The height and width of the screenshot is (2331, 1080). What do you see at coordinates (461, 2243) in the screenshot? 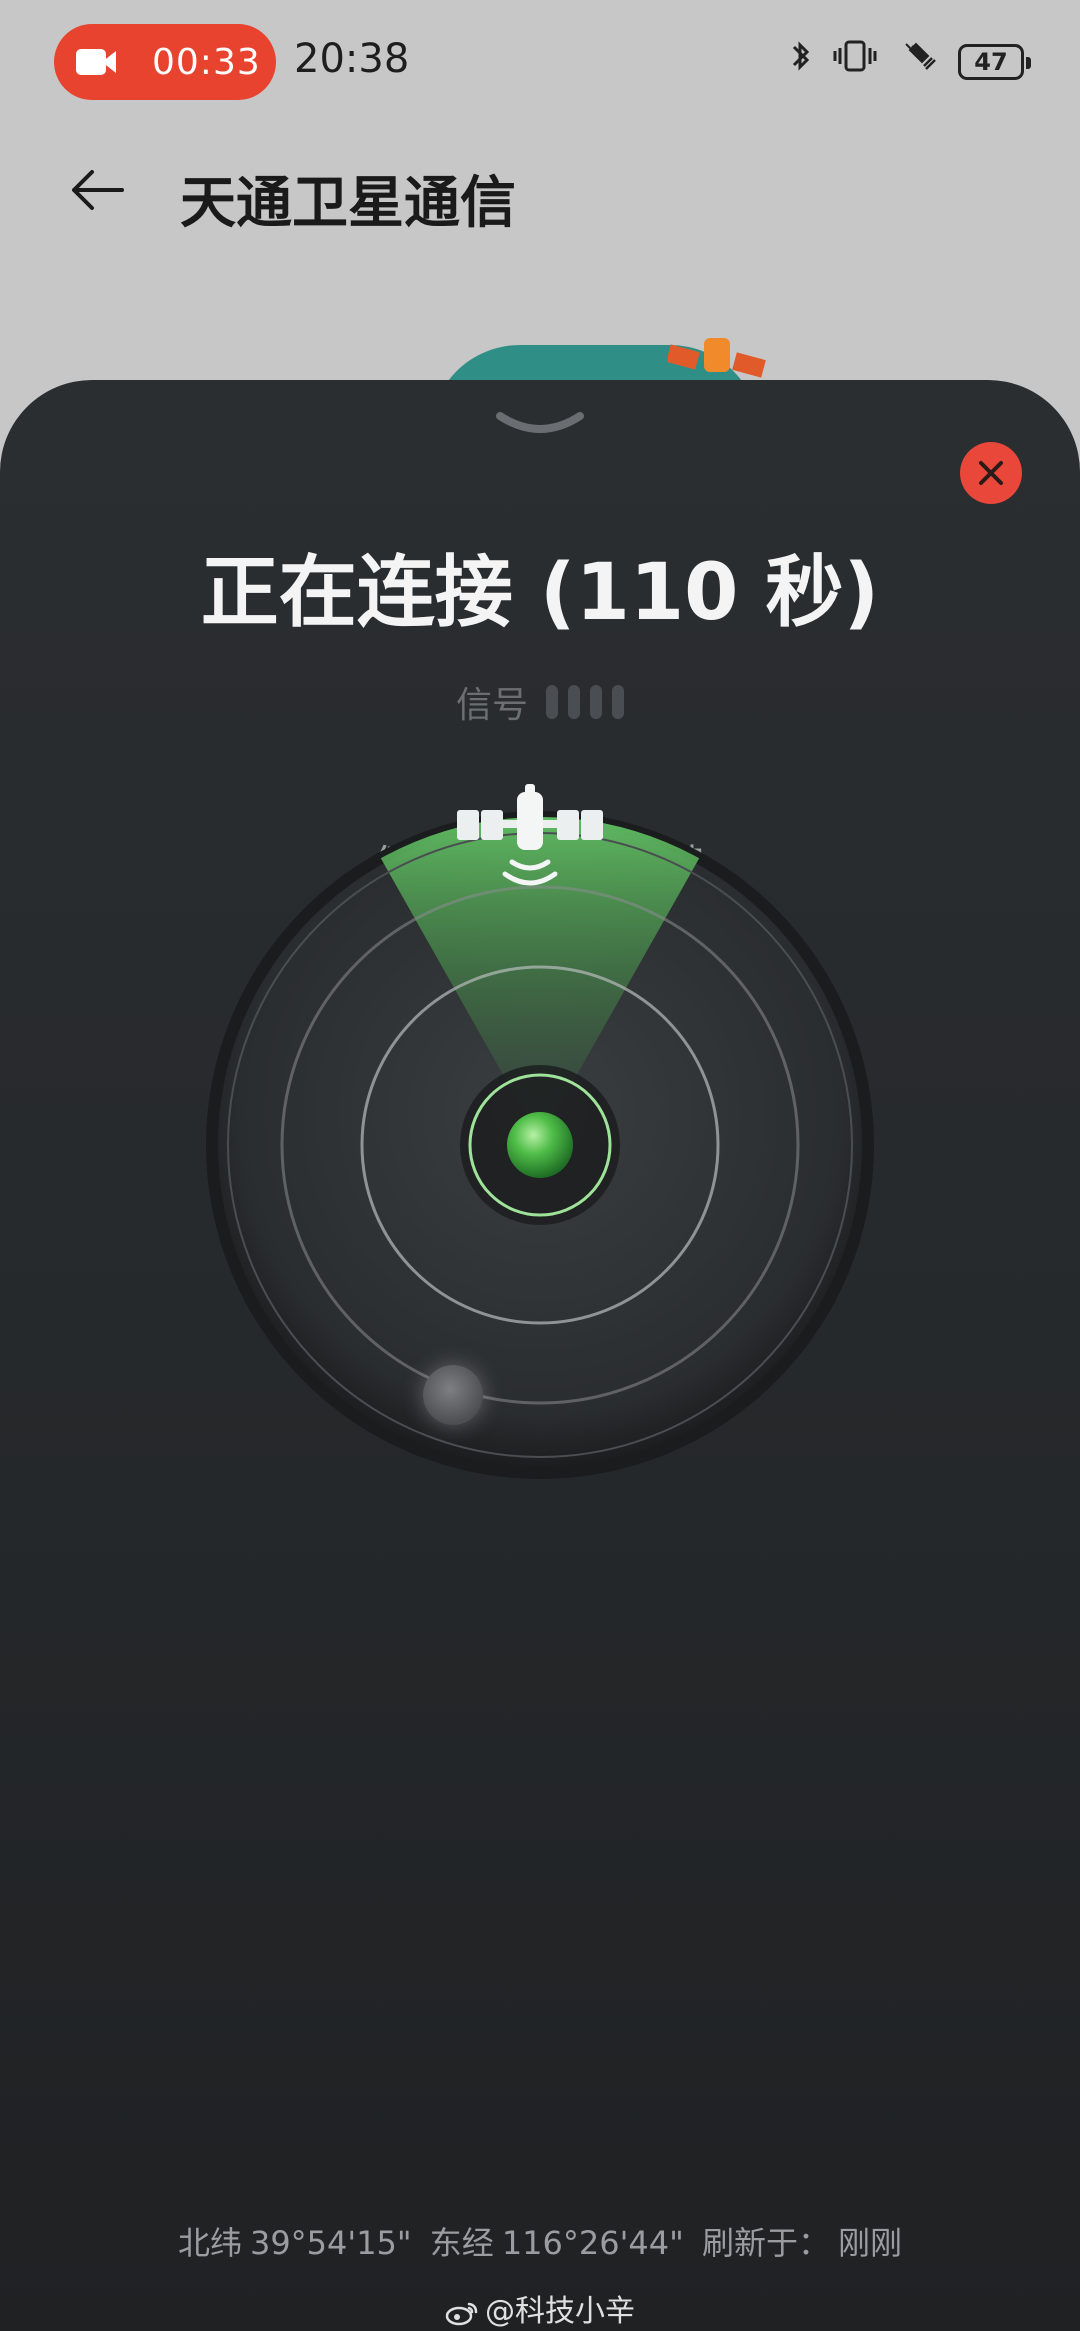
I see `longitude-label: 东经` at bounding box center [461, 2243].